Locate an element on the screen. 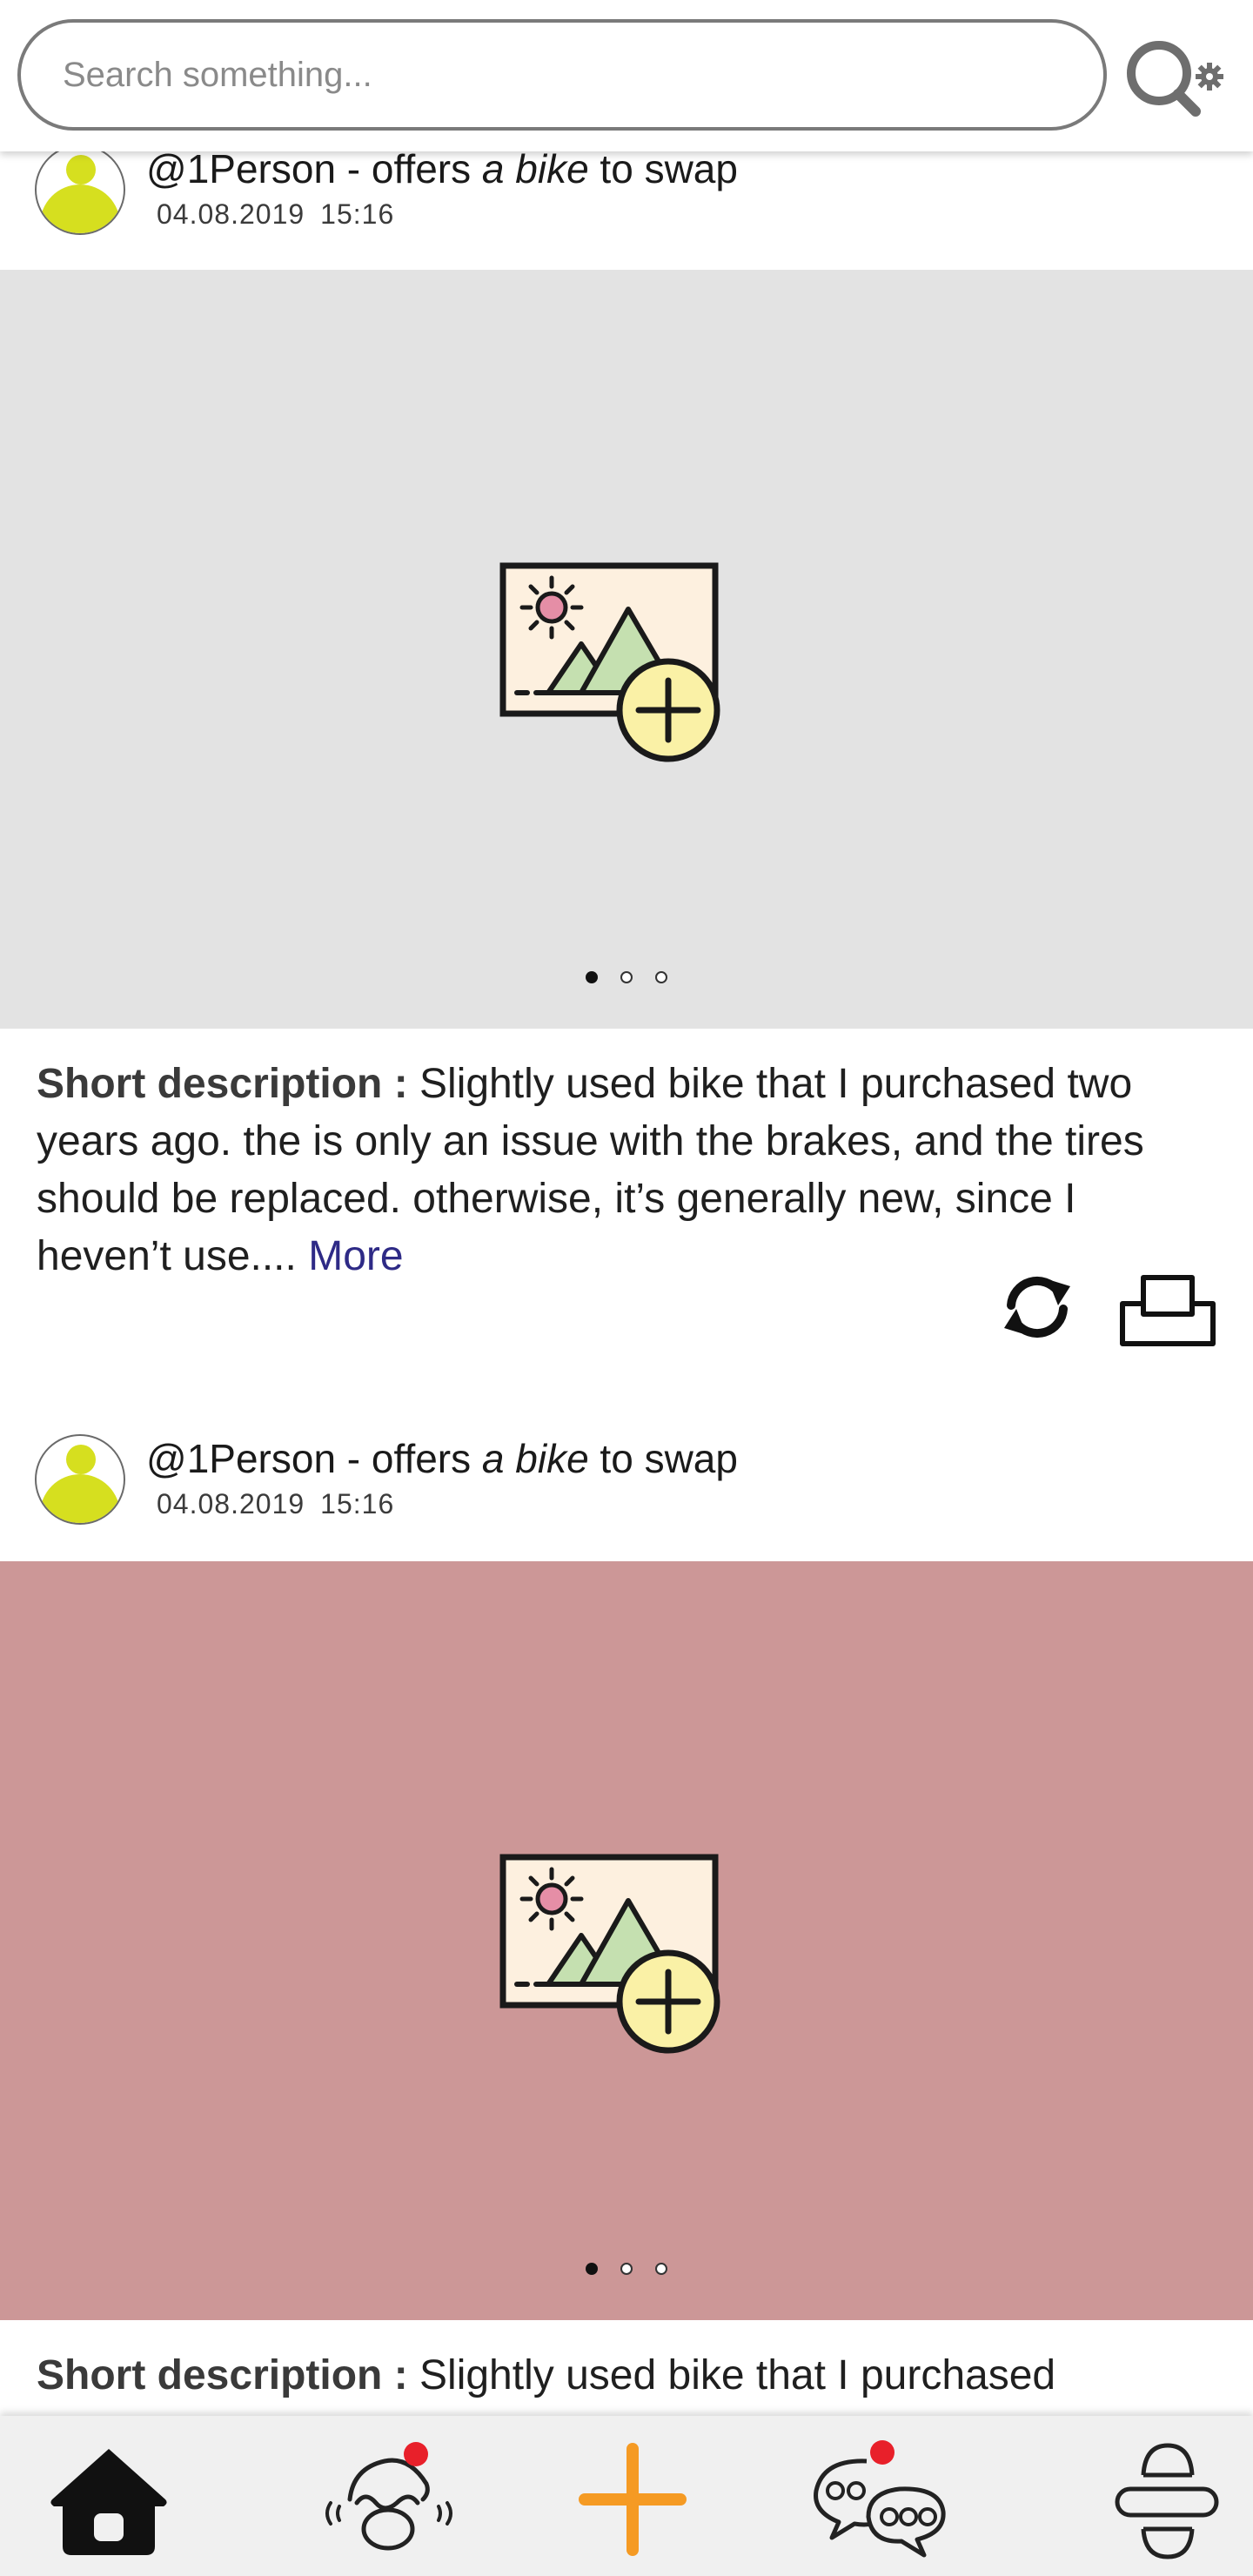  search-bar is located at coordinates (626, 75).